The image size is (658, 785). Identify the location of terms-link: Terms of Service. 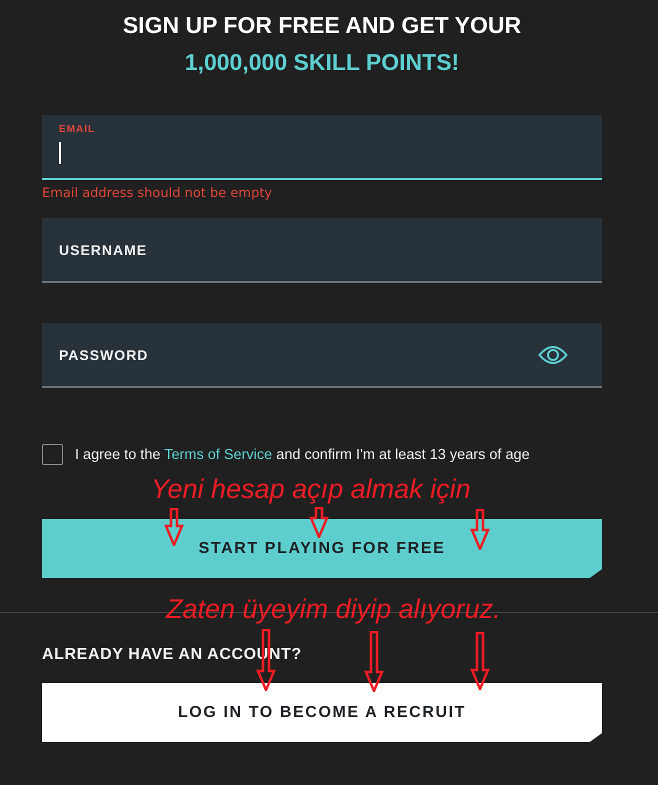
(218, 454).